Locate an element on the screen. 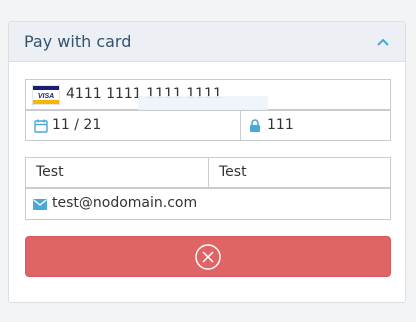 The width and height of the screenshot is (416, 322). email-value: test@nodomain.com is located at coordinates (125, 203).